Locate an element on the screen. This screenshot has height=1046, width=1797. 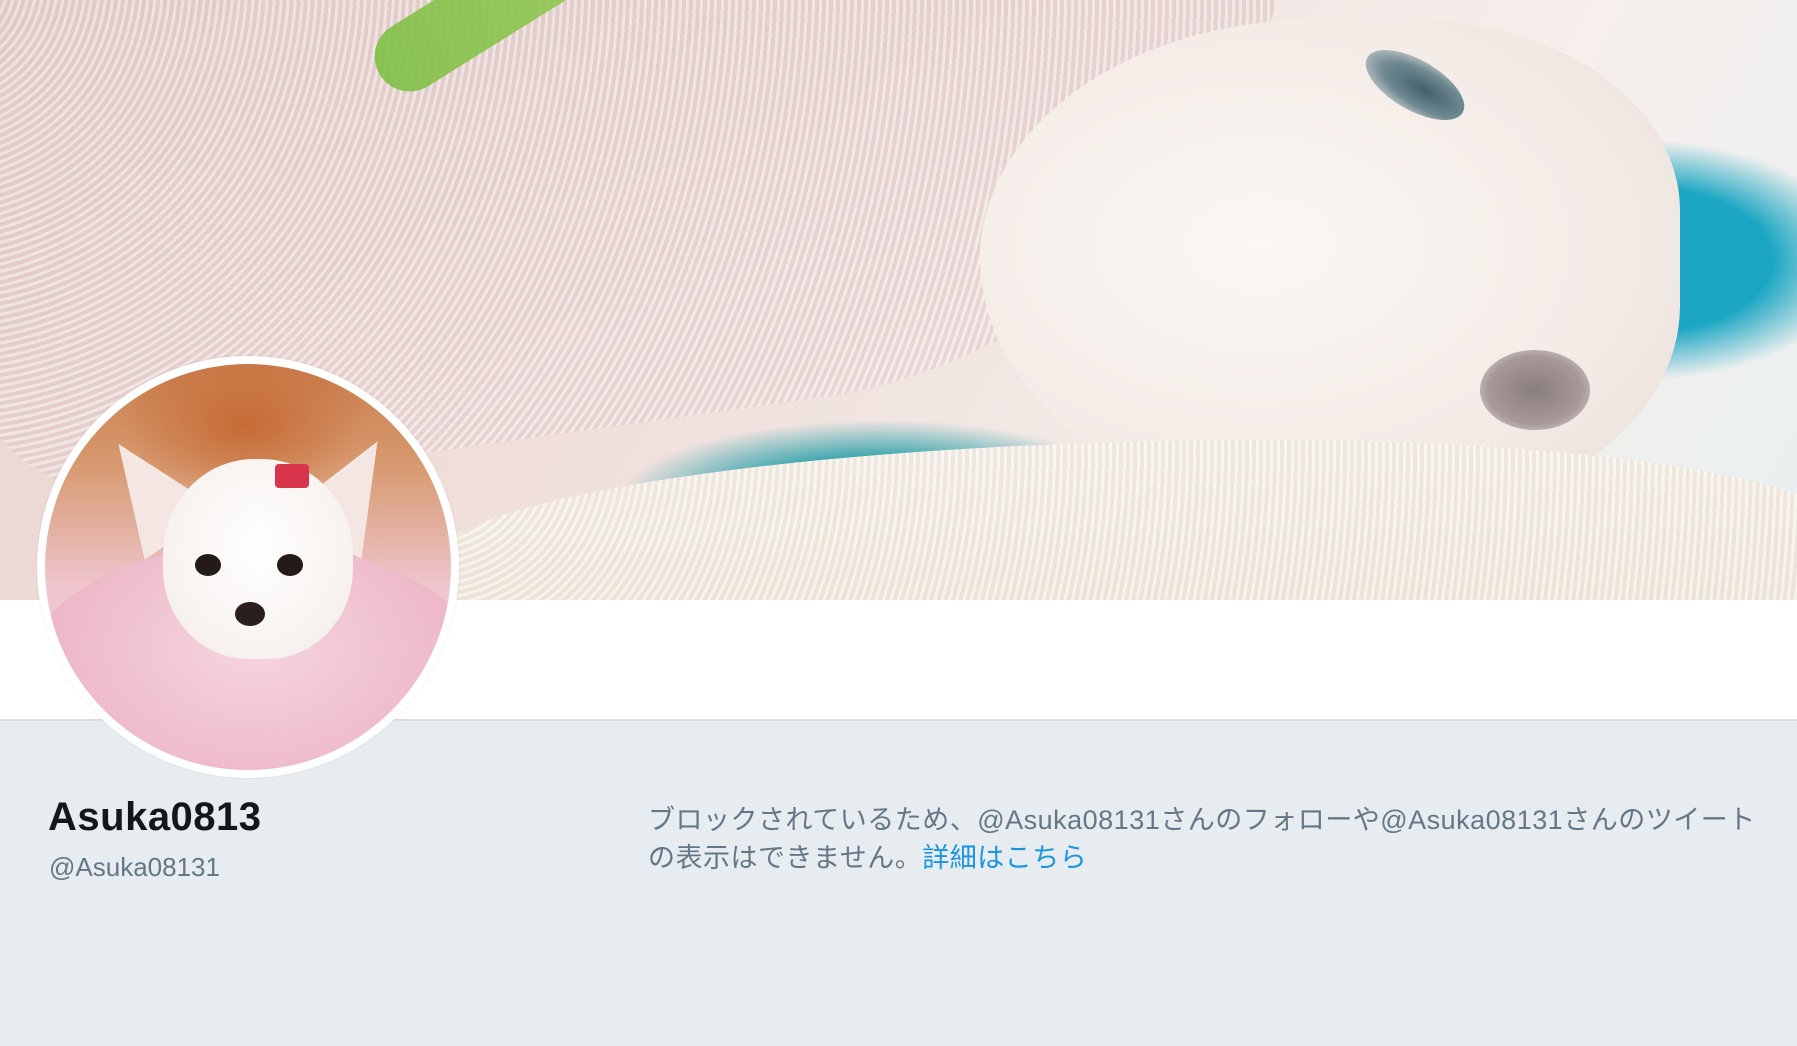
avatar-dog-nose is located at coordinates (250, 614).